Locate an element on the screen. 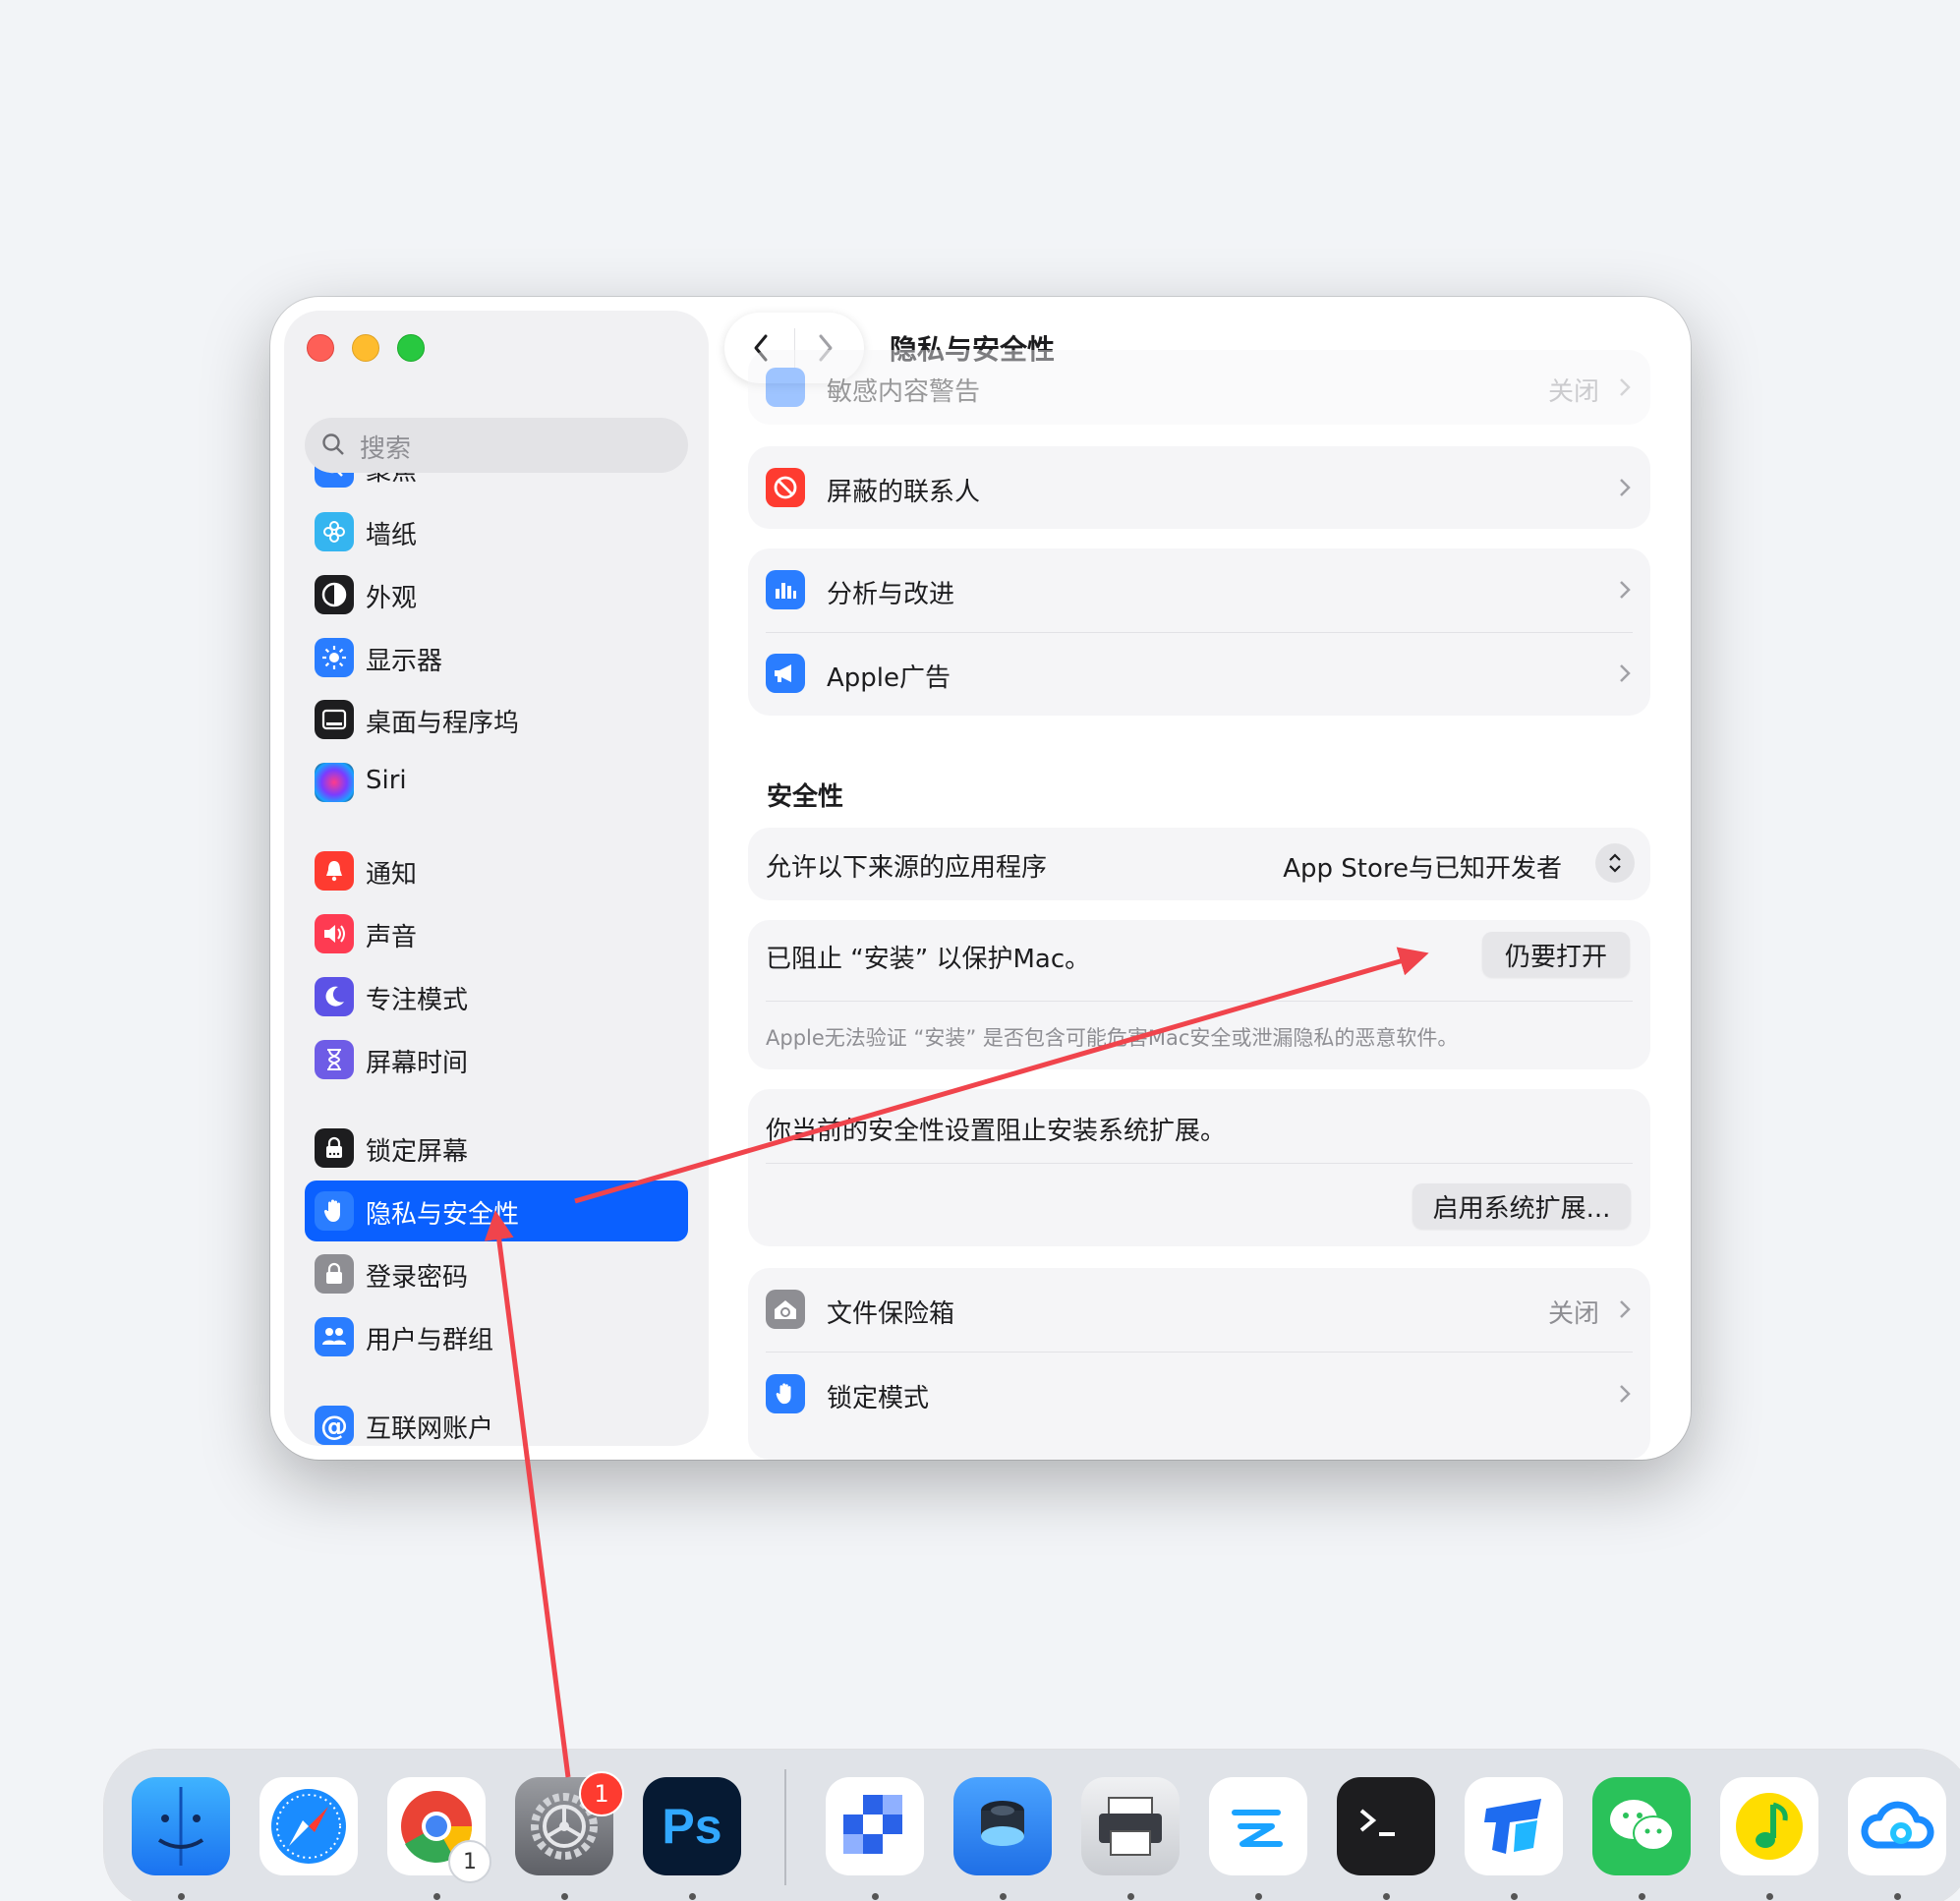  sidebar-item-desktop-dock: 桌面与程序坞 is located at coordinates (497, 719).